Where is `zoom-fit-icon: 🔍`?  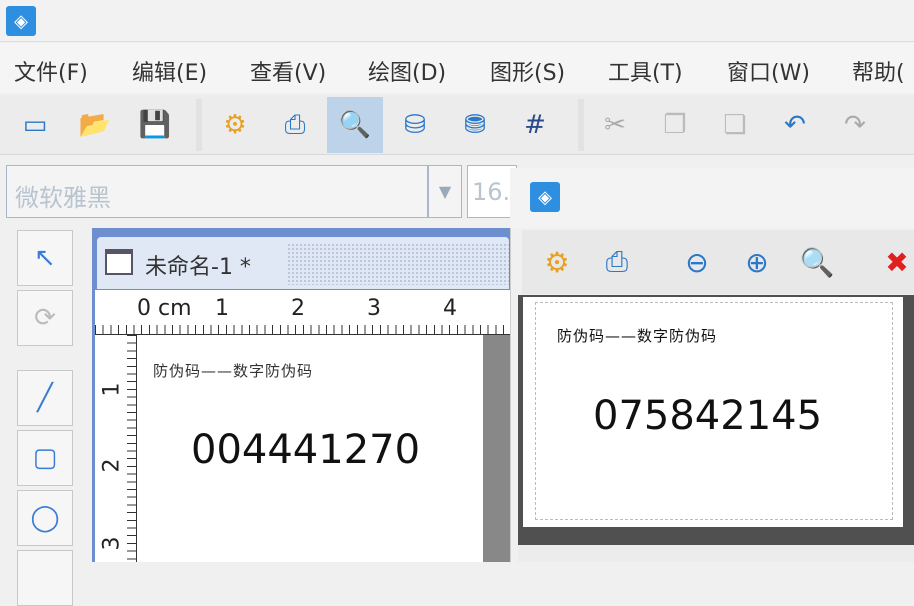
zoom-fit-icon: 🔍 is located at coordinates (817, 262).